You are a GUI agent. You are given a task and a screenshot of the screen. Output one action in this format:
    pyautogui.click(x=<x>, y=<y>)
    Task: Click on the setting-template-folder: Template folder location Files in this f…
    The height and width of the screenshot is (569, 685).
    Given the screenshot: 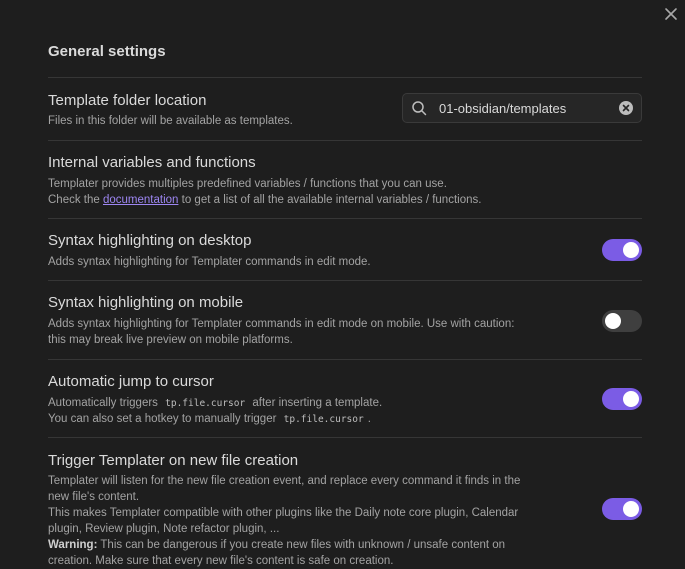 What is the action you would take?
    pyautogui.click(x=345, y=108)
    